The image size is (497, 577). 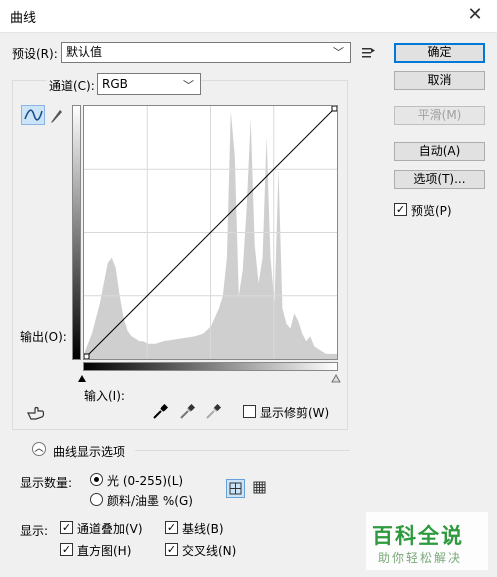 I want to click on curve-icon, so click(x=33, y=115).